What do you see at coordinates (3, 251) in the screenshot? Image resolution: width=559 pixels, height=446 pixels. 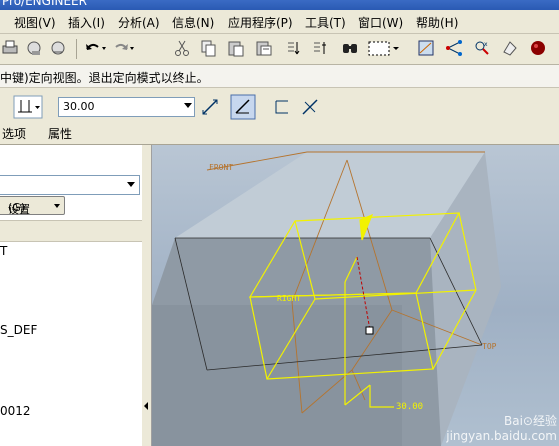 I see `tree-item: T` at bounding box center [3, 251].